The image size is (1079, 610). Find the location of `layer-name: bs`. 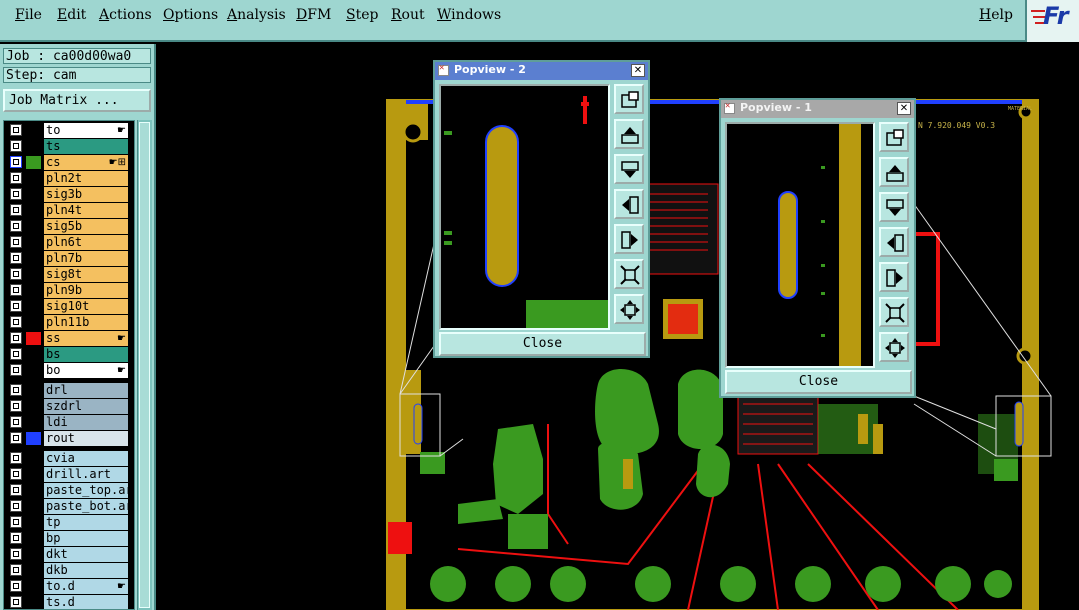

layer-name: bs is located at coordinates (86, 354).